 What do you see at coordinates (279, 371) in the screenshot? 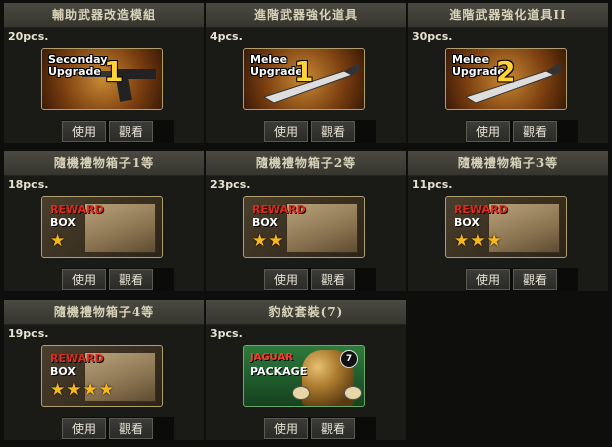
I see `package-label: PACKAGE` at bounding box center [279, 371].